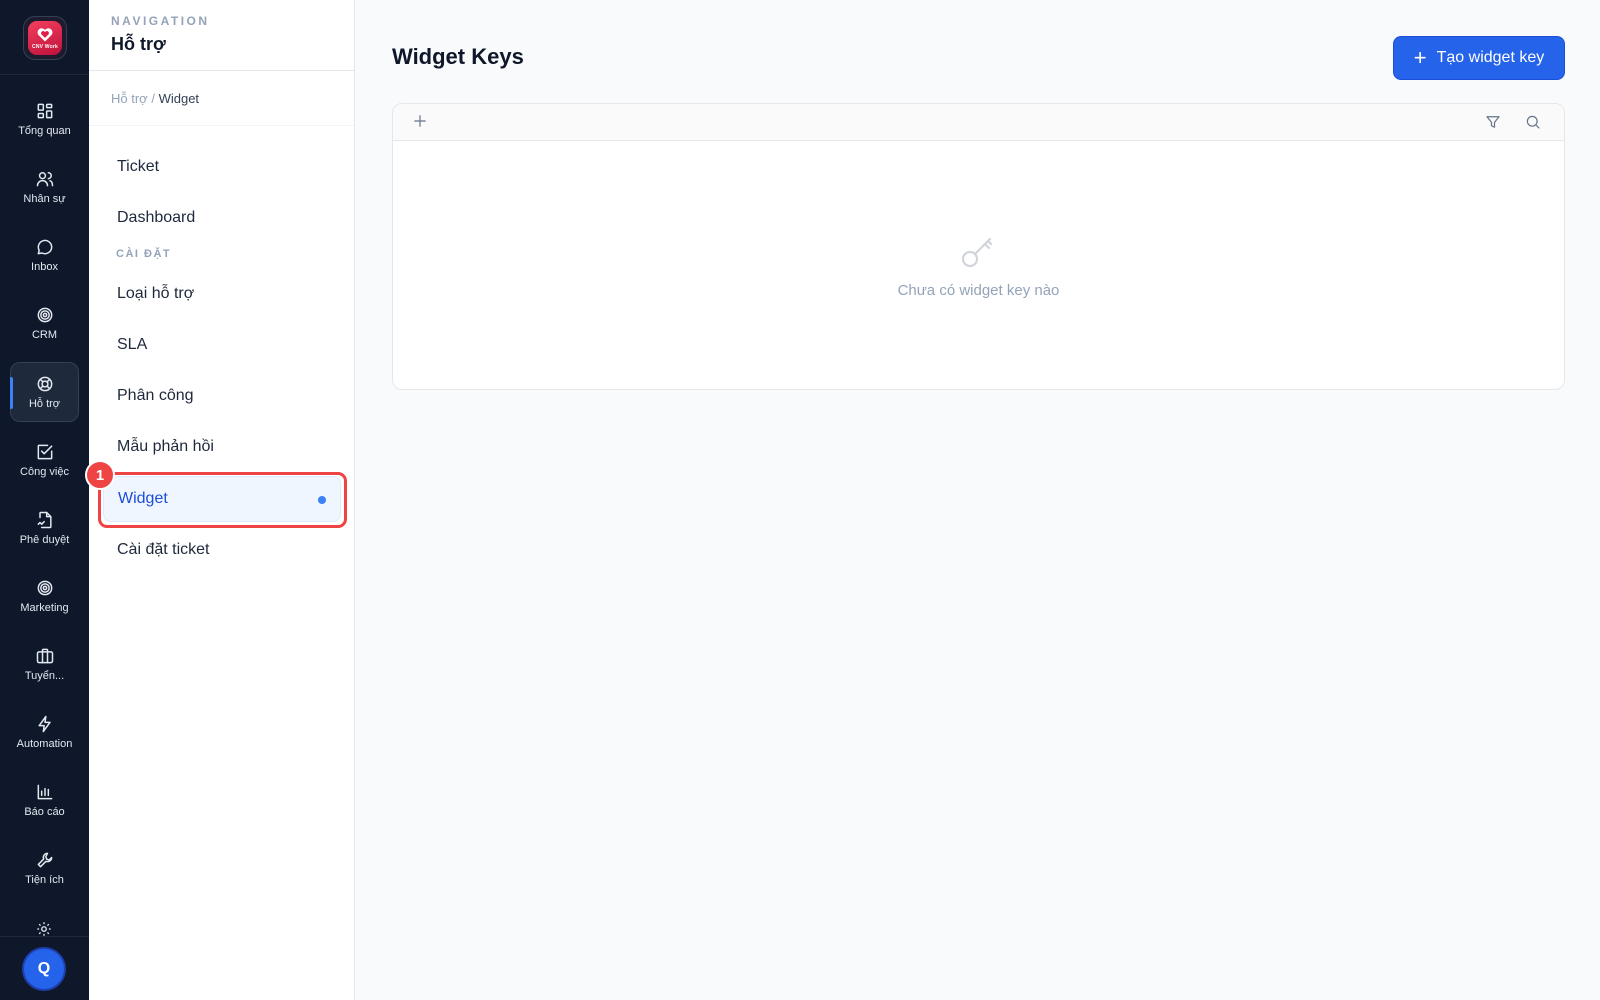  What do you see at coordinates (421, 122) in the screenshot?
I see `add-icon` at bounding box center [421, 122].